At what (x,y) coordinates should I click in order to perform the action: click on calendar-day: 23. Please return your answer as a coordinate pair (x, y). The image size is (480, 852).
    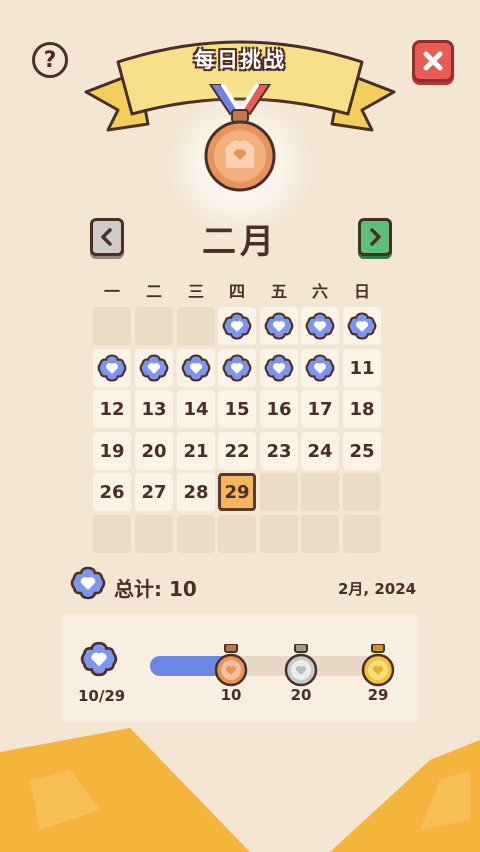
    Looking at the image, I should click on (279, 451).